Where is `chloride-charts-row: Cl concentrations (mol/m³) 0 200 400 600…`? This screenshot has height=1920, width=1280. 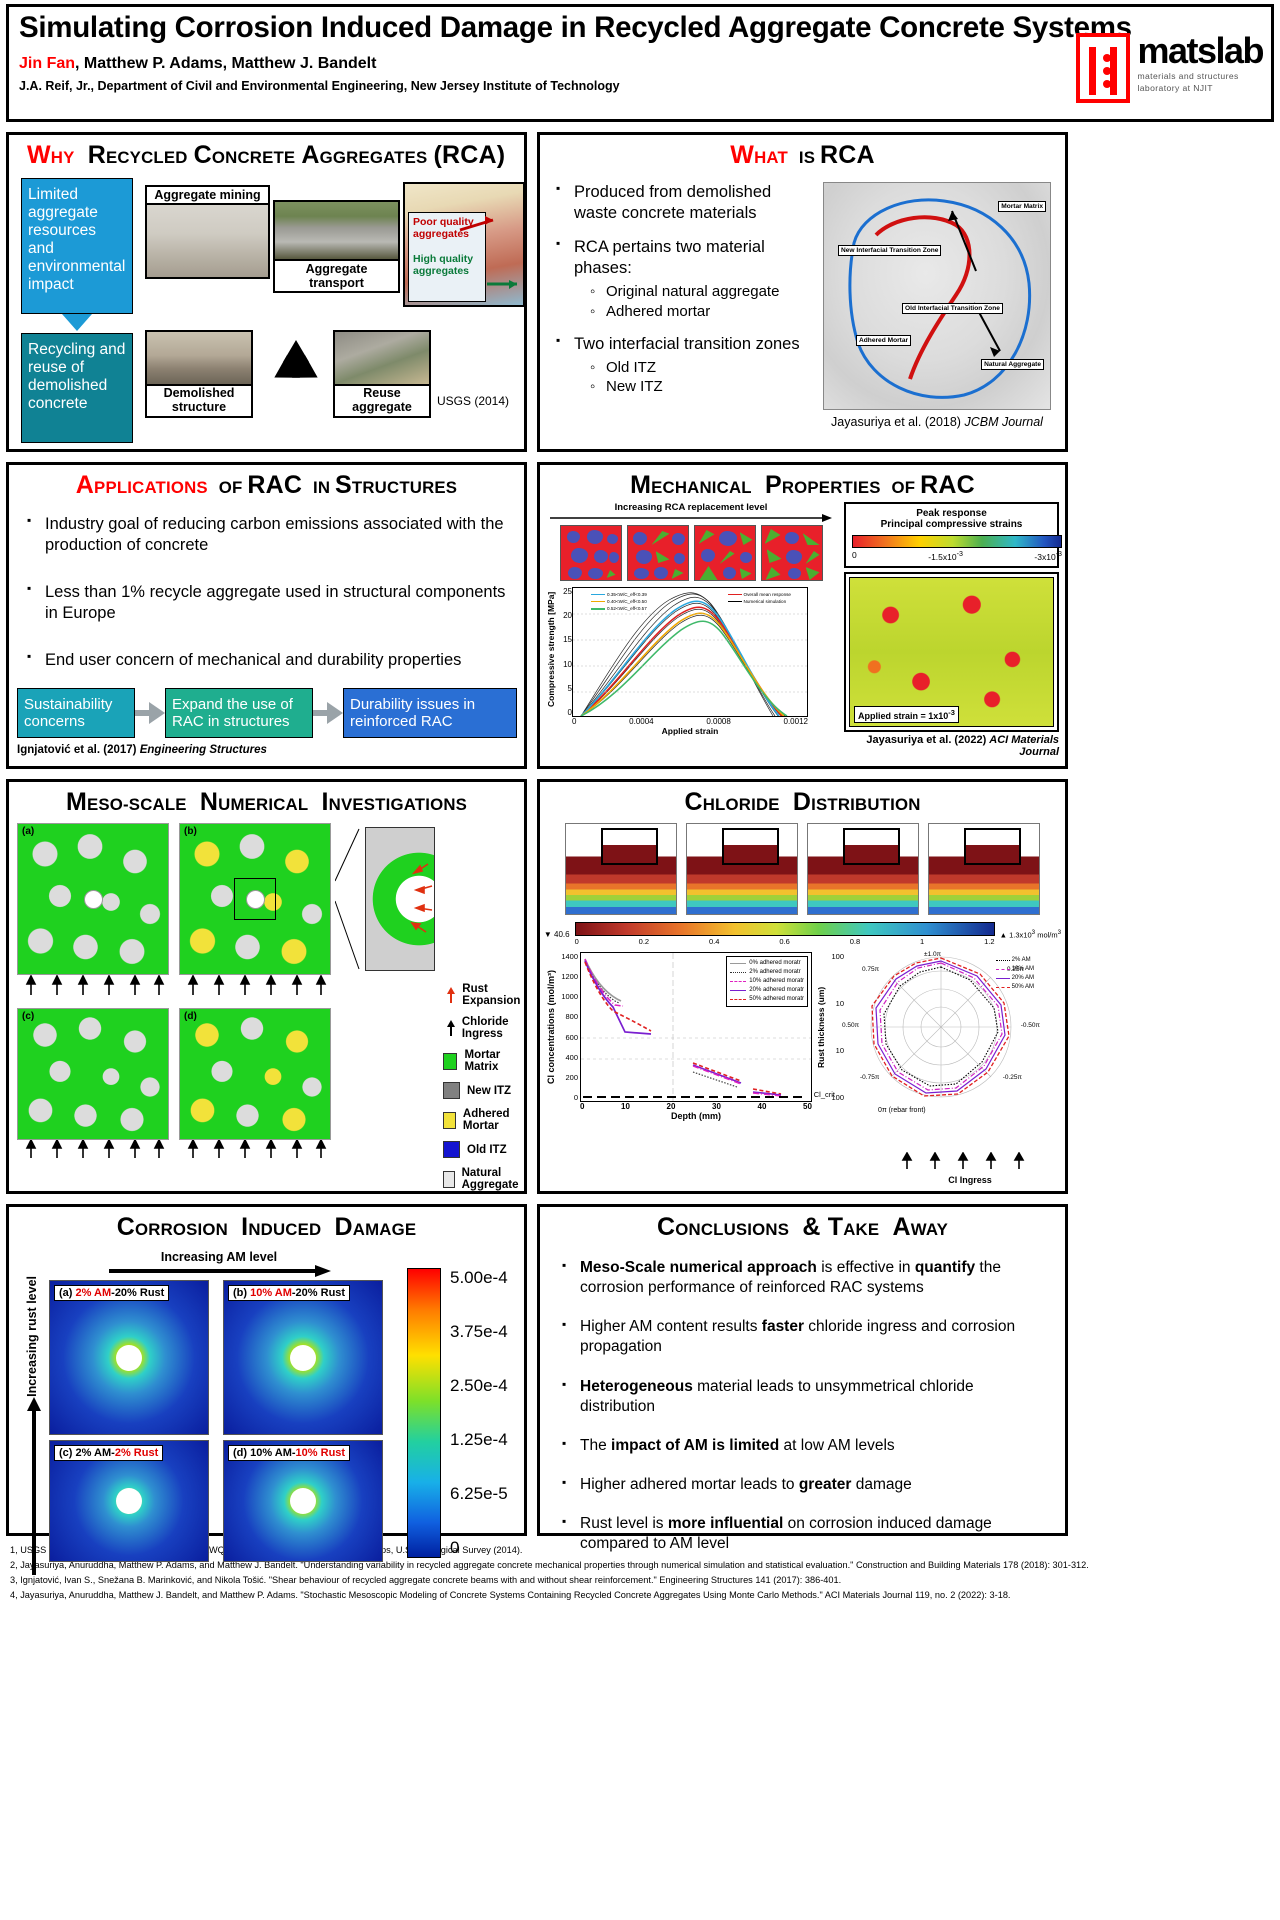
chloride-charts-row: Cl concentrations (mol/m³) 0 200 400 600… is located at coordinates (802, 1036).